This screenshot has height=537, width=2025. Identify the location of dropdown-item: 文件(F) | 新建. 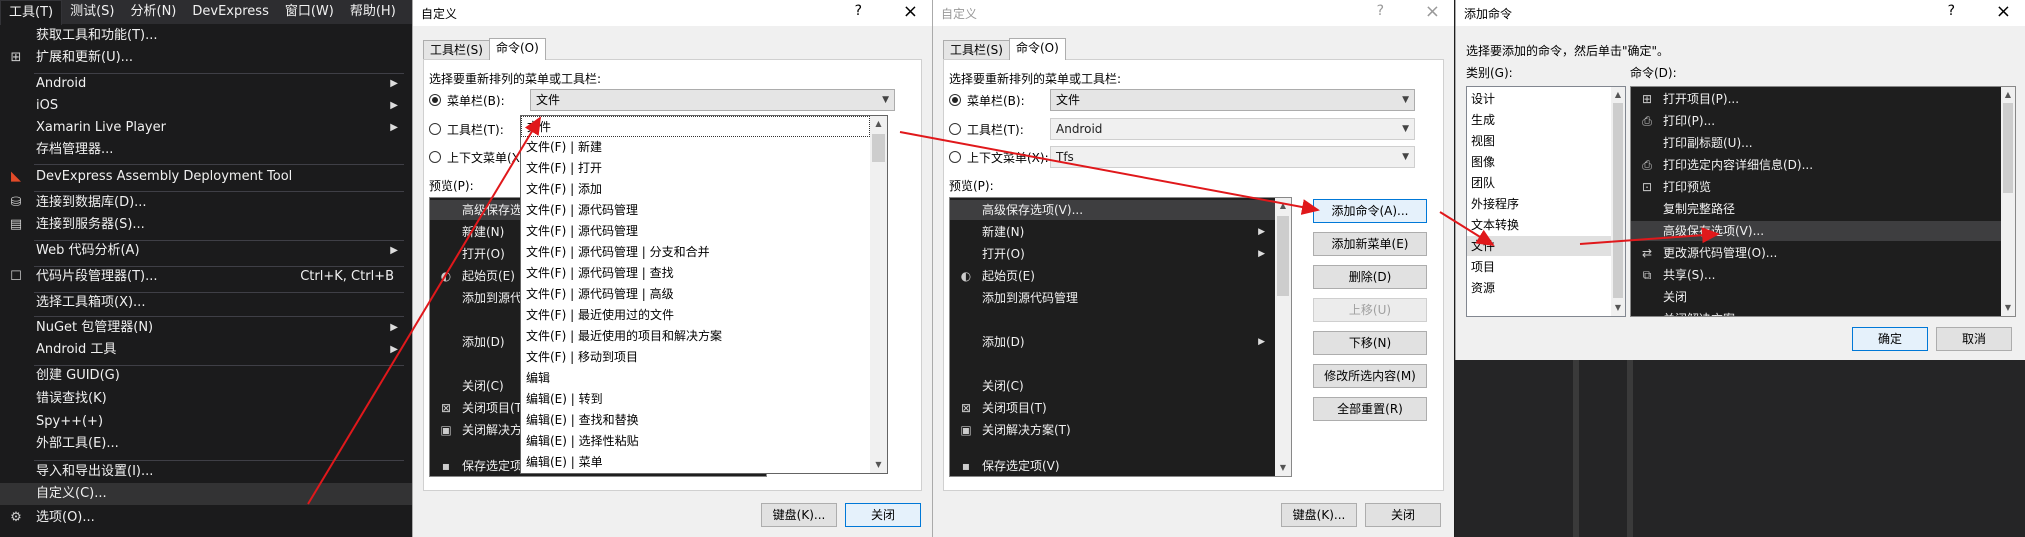
(704, 147).